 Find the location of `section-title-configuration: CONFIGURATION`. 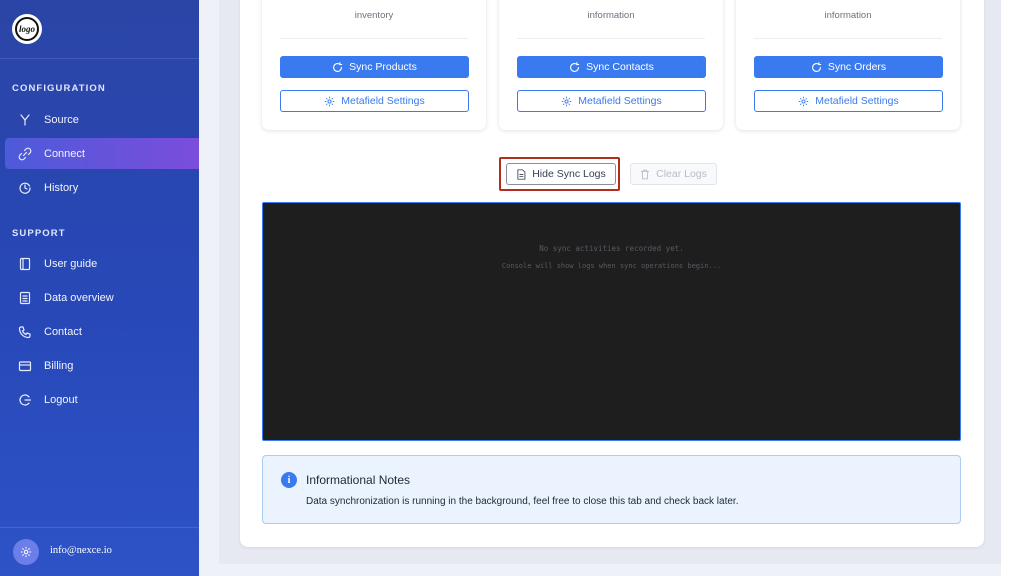

section-title-configuration: CONFIGURATION is located at coordinates (59, 88).